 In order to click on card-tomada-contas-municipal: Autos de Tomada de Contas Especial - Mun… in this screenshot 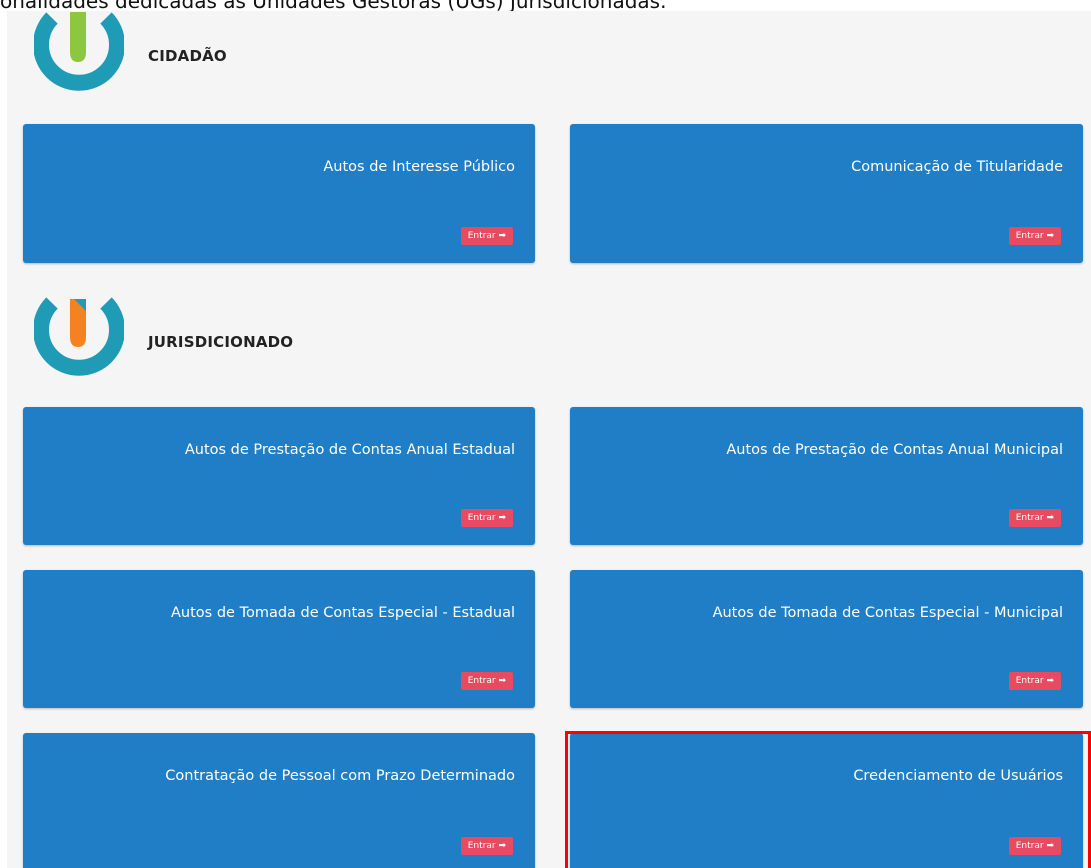, I will do `click(826, 639)`.